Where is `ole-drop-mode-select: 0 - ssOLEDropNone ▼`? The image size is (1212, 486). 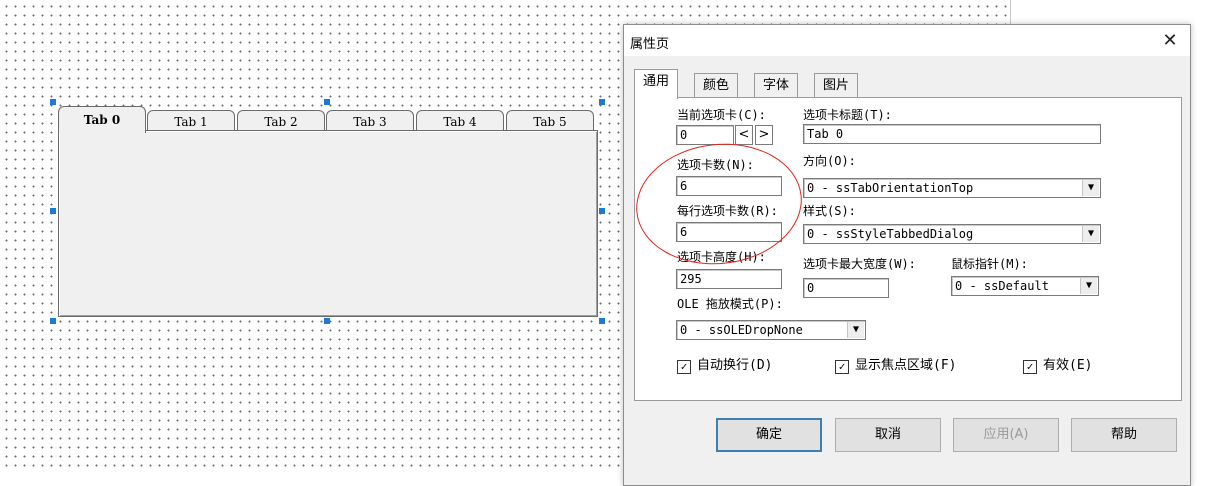
ole-drop-mode-select: 0 - ssOLEDropNone ▼ is located at coordinates (771, 330).